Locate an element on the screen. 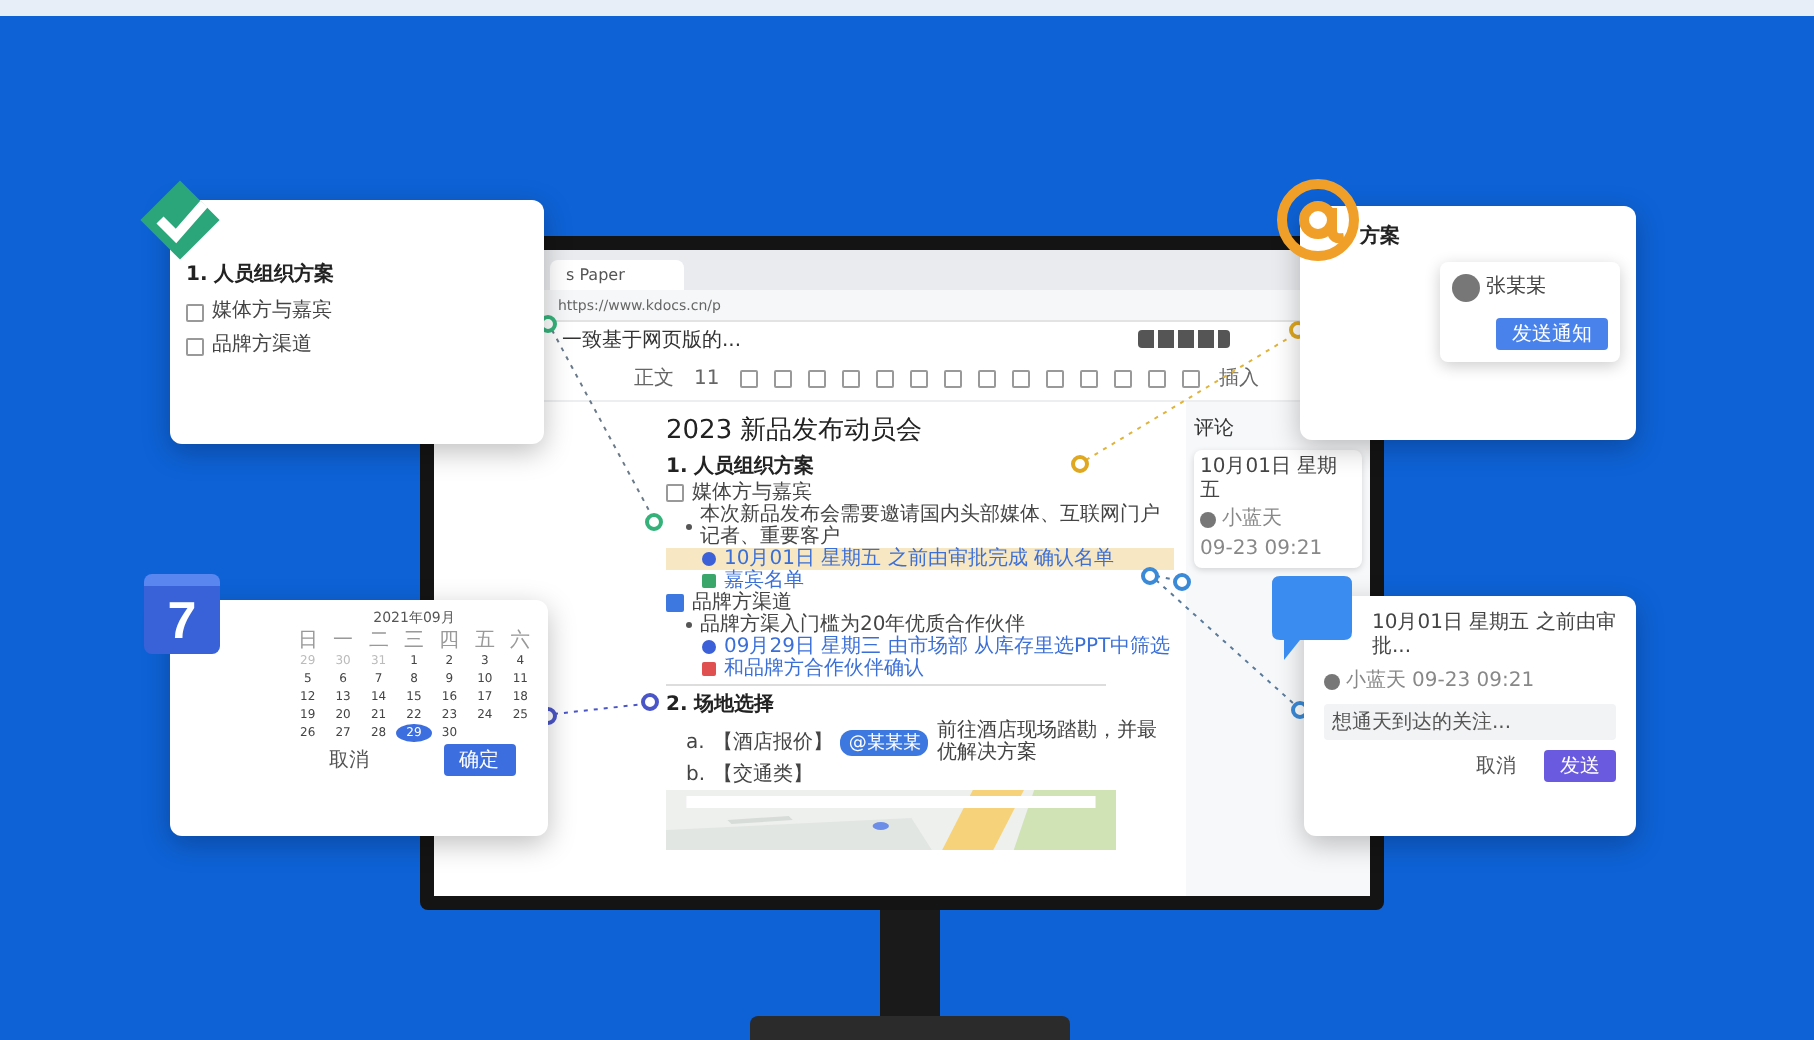  insert-button: 插入 is located at coordinates (1239, 378).